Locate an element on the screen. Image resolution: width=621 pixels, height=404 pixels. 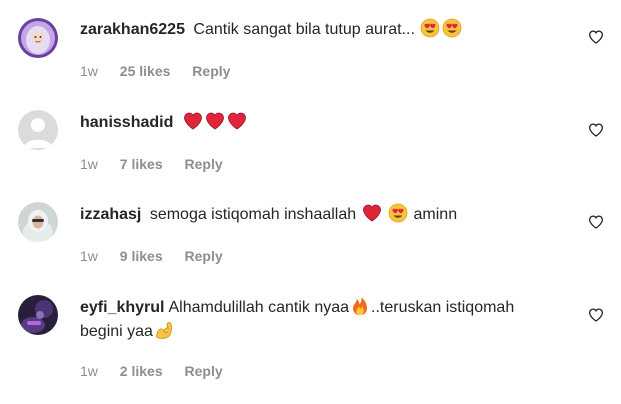
comment-body: Alhamdulillah cantik nyaa is located at coordinates (259, 307).